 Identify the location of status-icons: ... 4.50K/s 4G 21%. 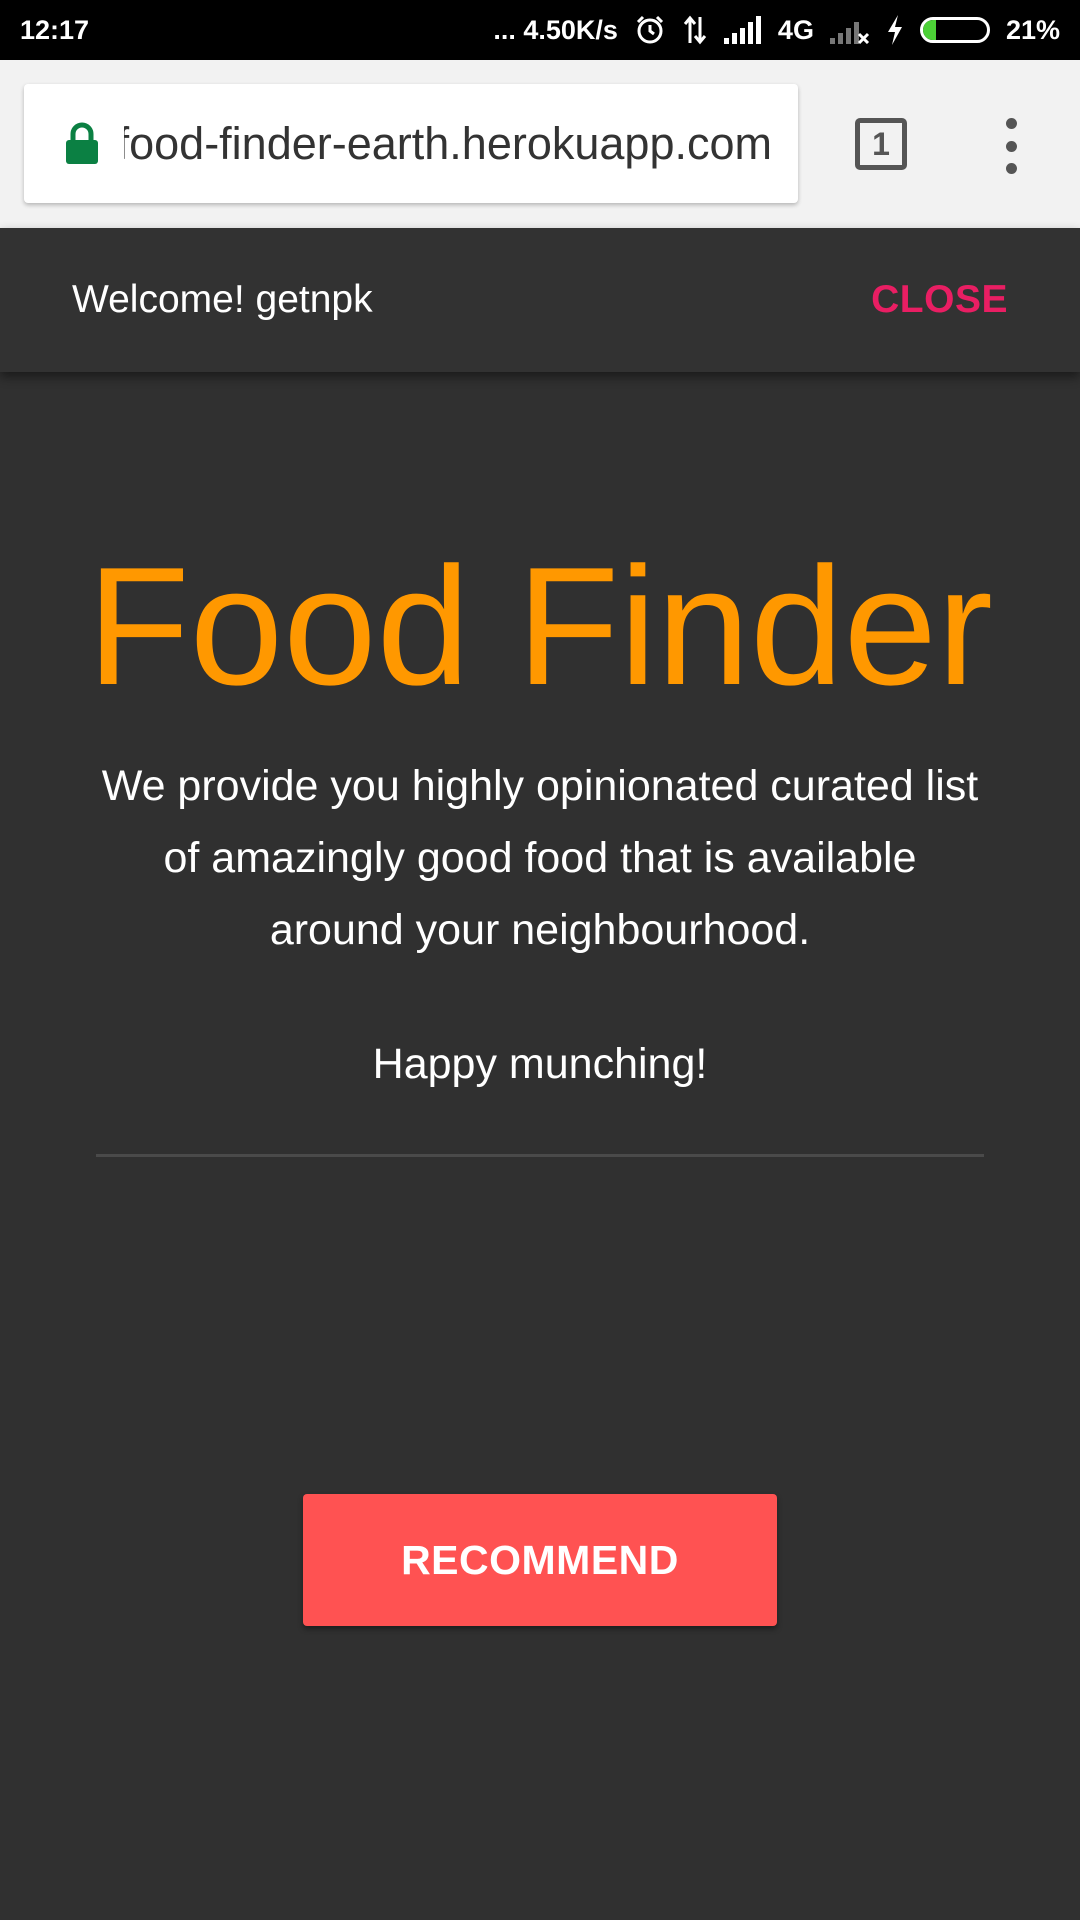
(776, 30).